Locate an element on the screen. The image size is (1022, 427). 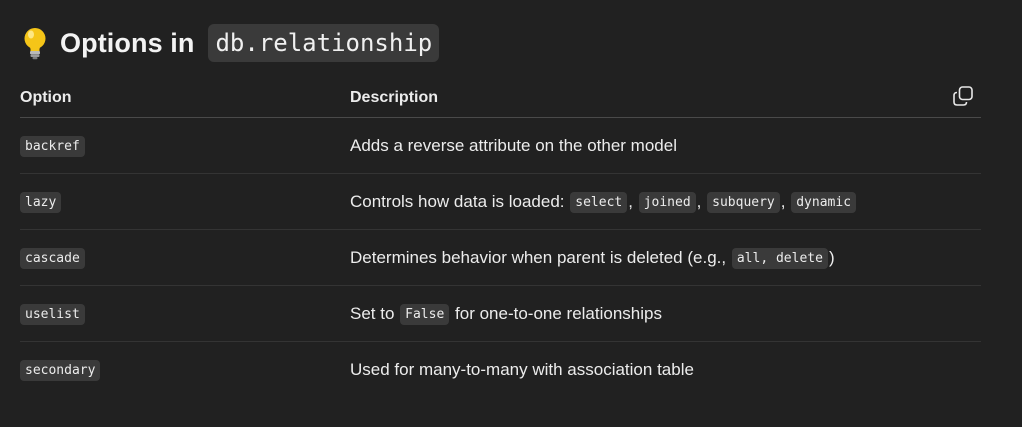
option-code: uselist is located at coordinates (52, 314).